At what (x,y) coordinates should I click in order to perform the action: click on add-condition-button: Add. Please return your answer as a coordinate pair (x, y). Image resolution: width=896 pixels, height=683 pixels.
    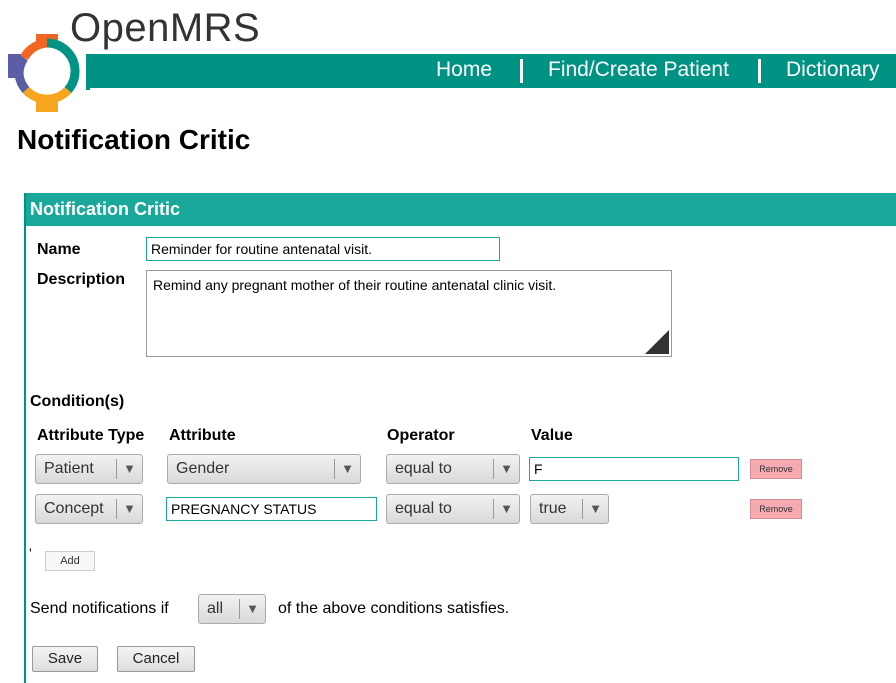
    Looking at the image, I should click on (70, 561).